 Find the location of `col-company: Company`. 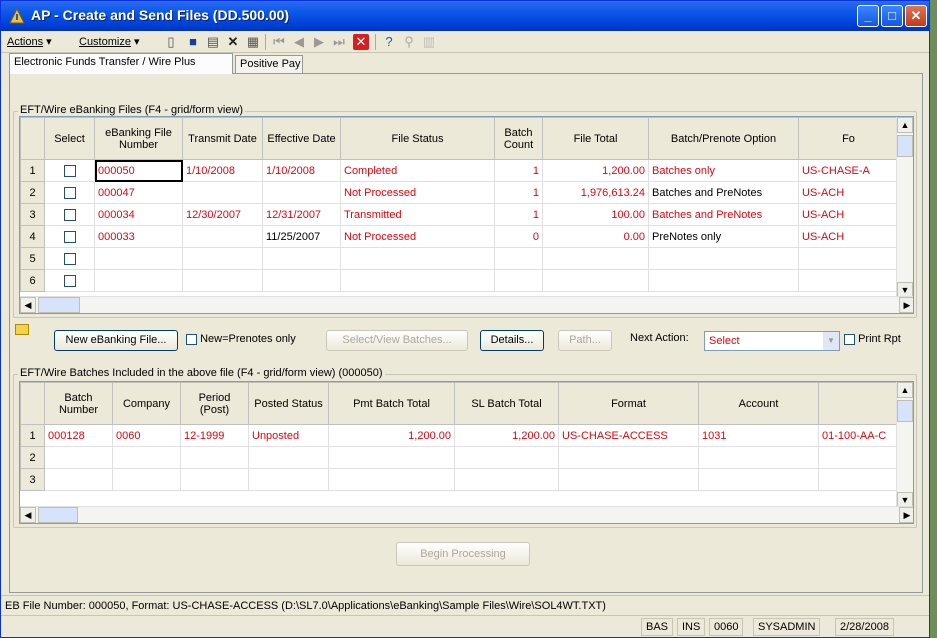

col-company: Company is located at coordinates (146, 403).